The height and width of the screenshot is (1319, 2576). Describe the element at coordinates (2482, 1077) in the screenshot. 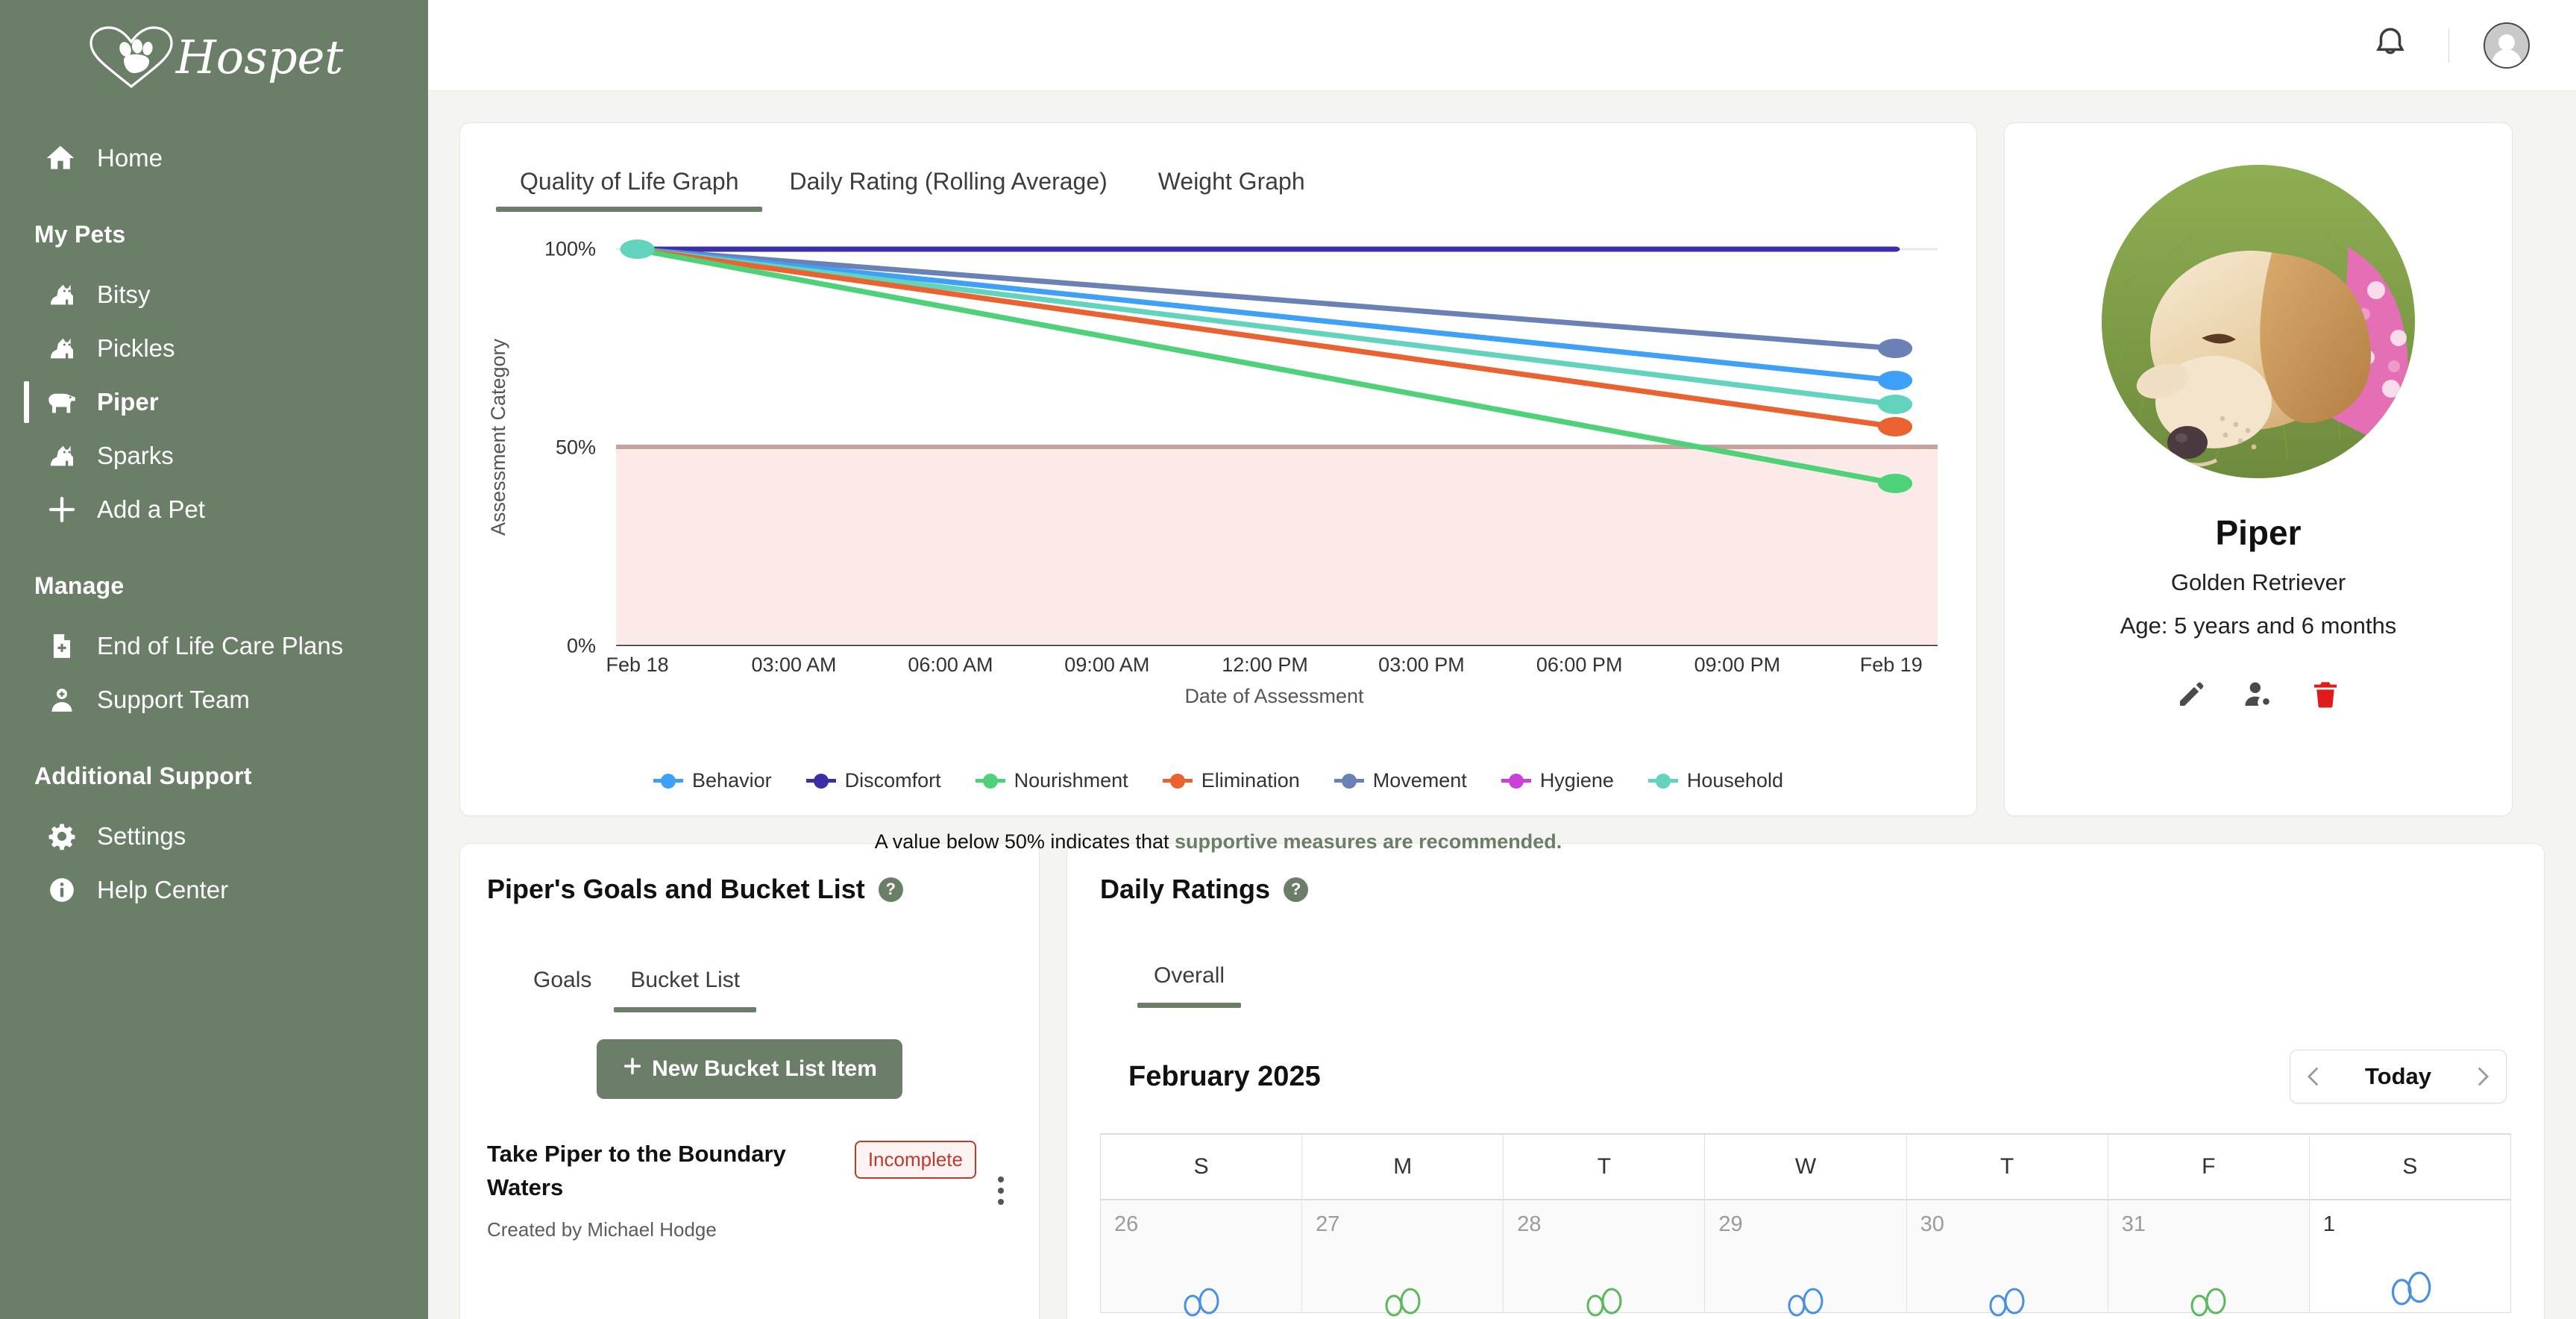

I see `chevron-right-icon` at that location.